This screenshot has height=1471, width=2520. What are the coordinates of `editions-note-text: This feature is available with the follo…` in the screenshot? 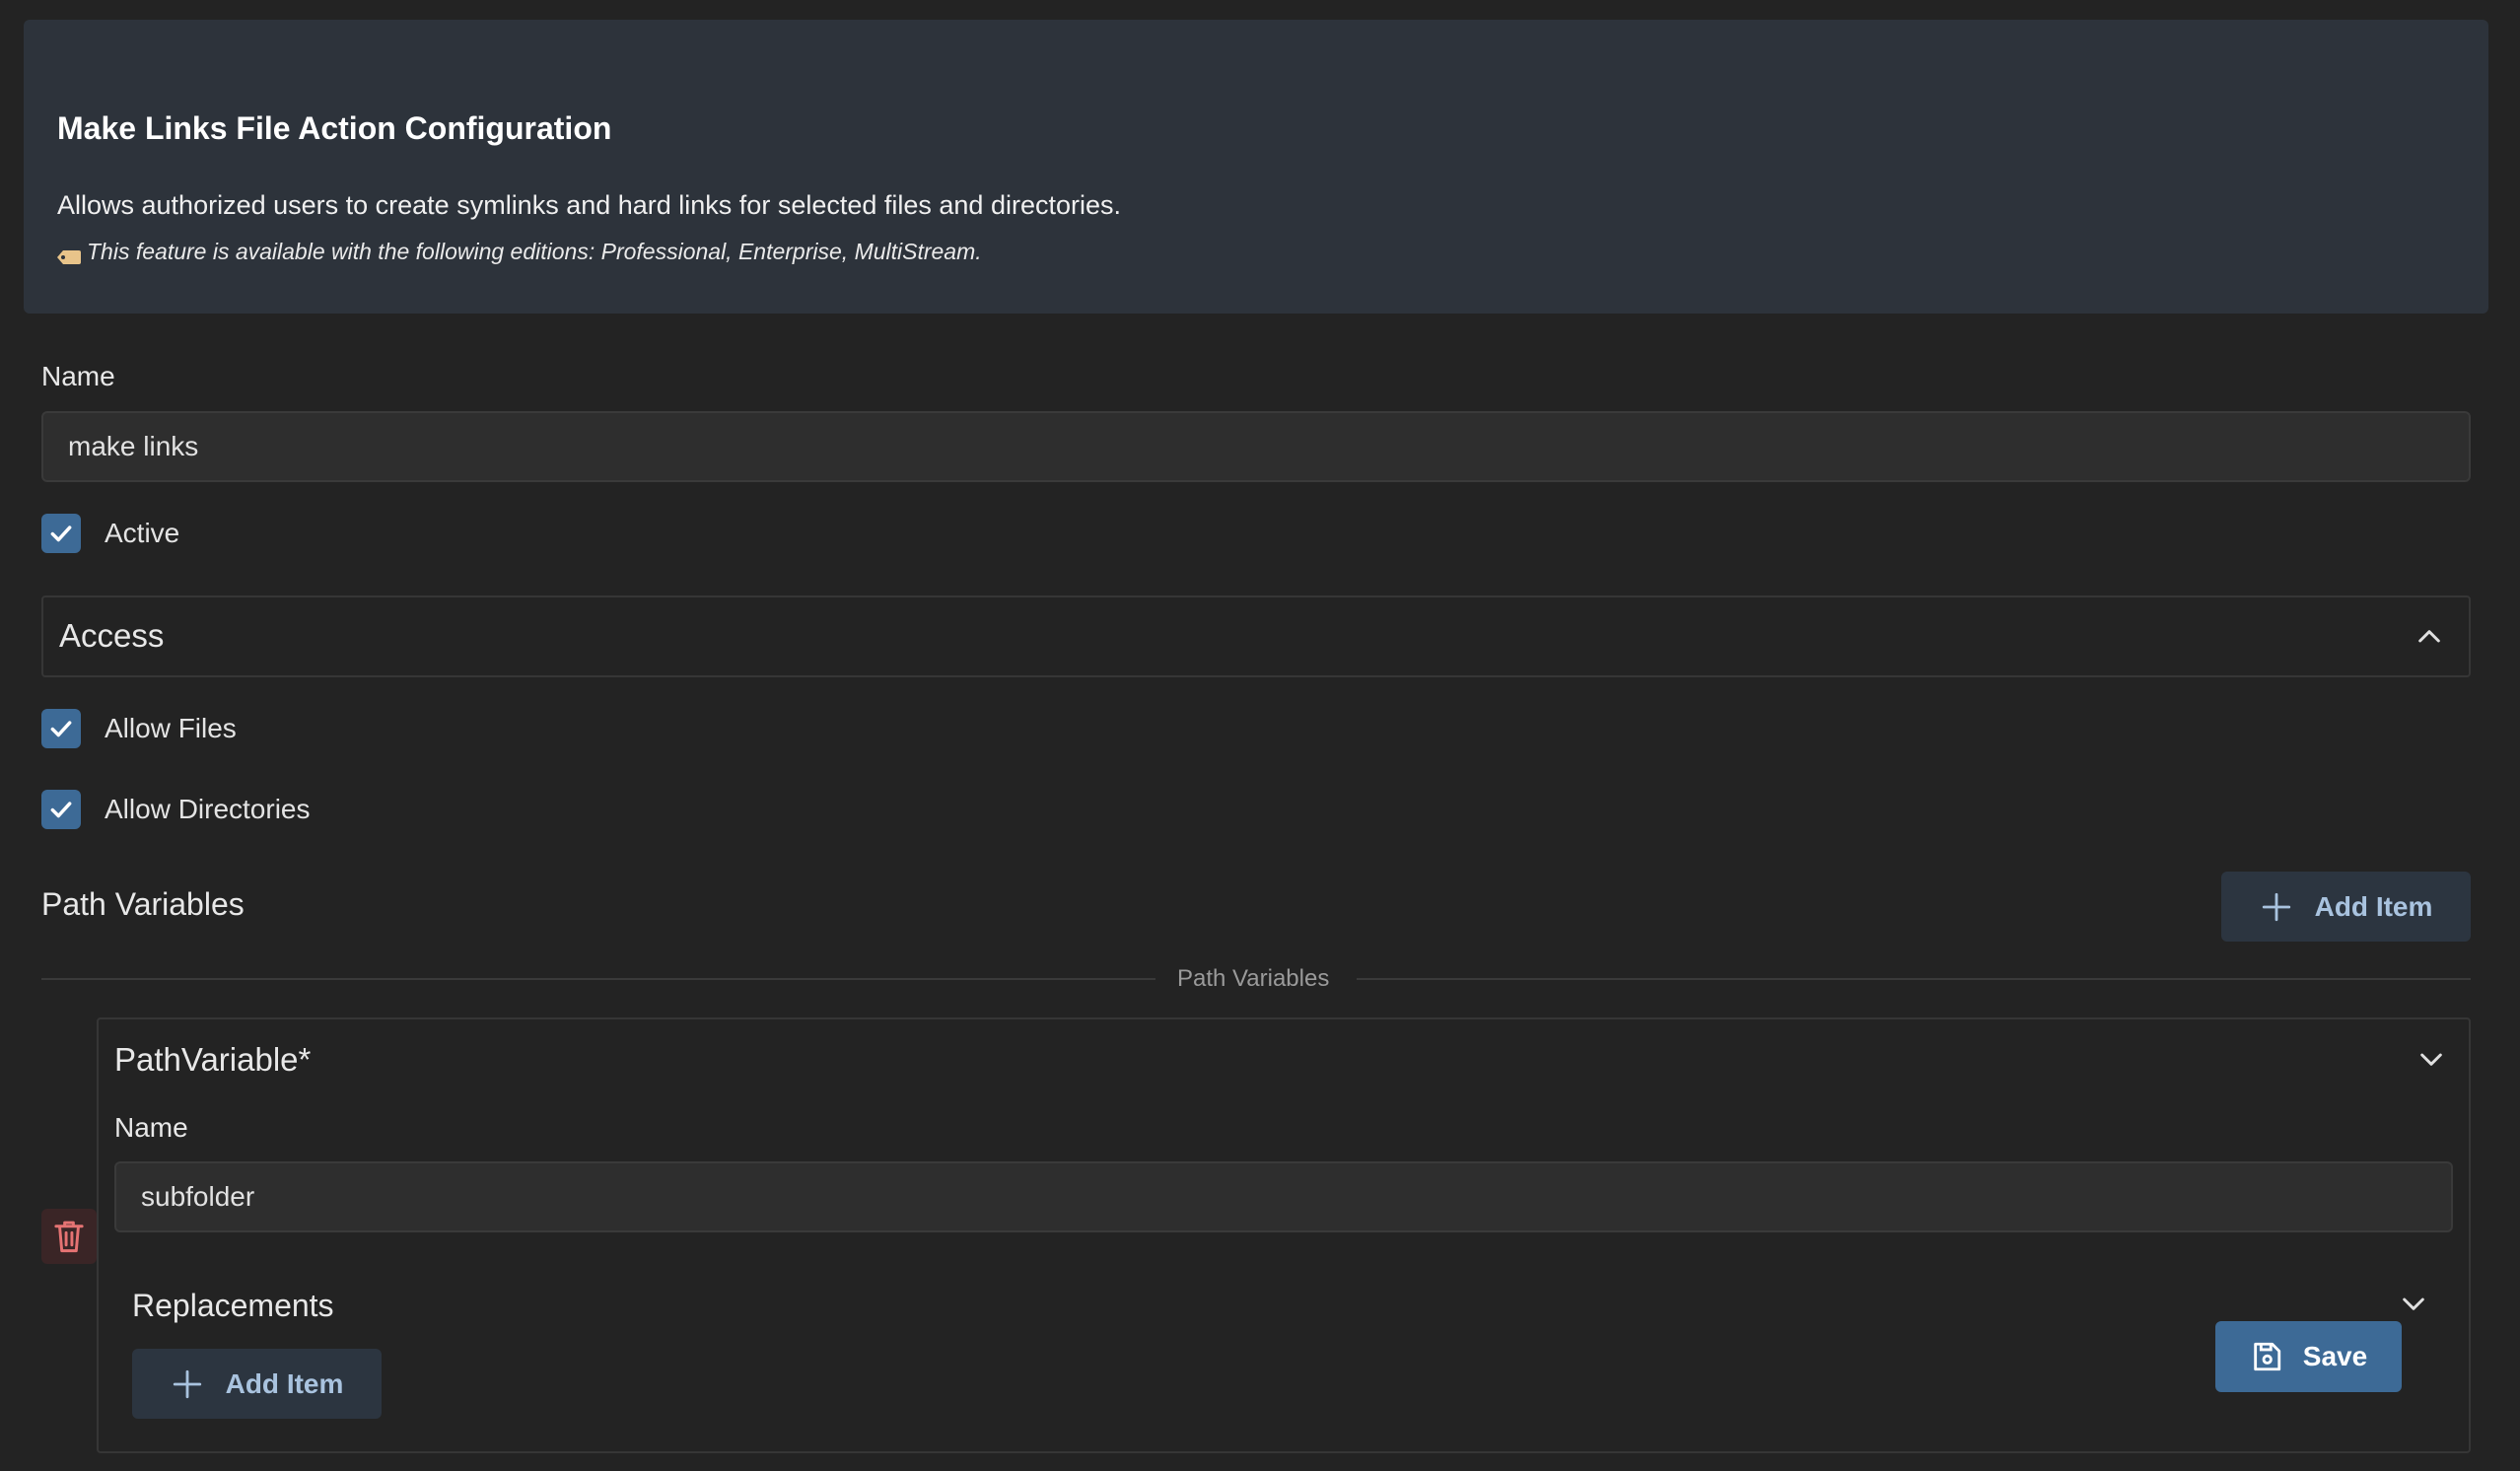 It's located at (534, 251).